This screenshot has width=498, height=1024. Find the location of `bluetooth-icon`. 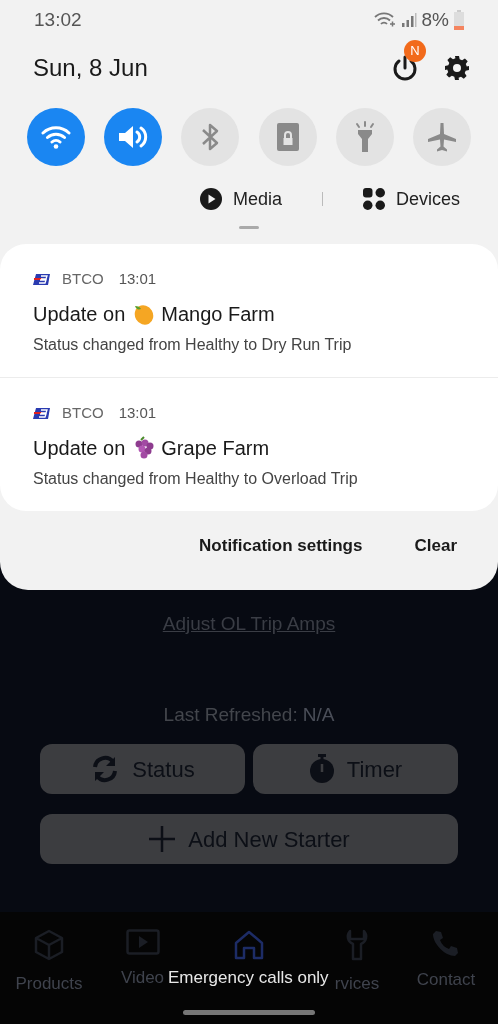

bluetooth-icon is located at coordinates (210, 137).